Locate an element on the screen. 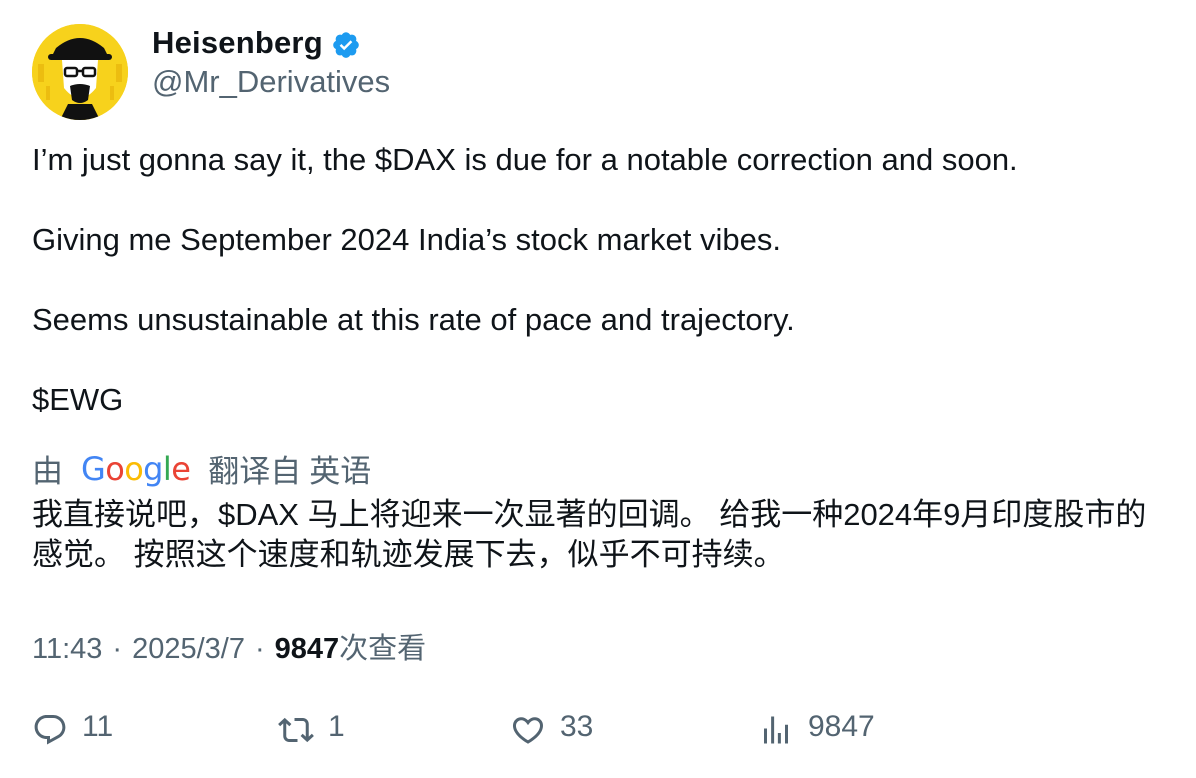  translated-from-label: 翻译自 is located at coordinates (255, 471).